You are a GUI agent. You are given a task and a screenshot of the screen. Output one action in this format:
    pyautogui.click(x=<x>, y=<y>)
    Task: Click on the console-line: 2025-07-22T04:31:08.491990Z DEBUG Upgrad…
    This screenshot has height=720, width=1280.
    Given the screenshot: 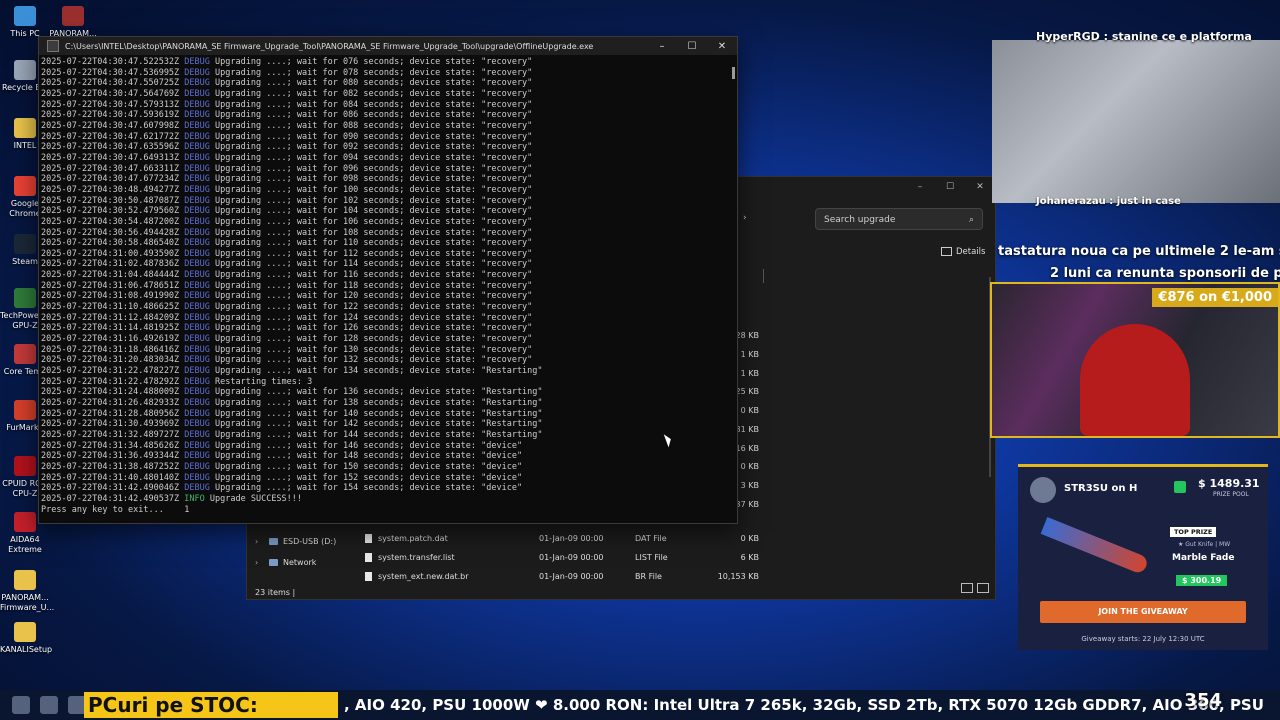 What is the action you would take?
    pyautogui.click(x=385, y=296)
    